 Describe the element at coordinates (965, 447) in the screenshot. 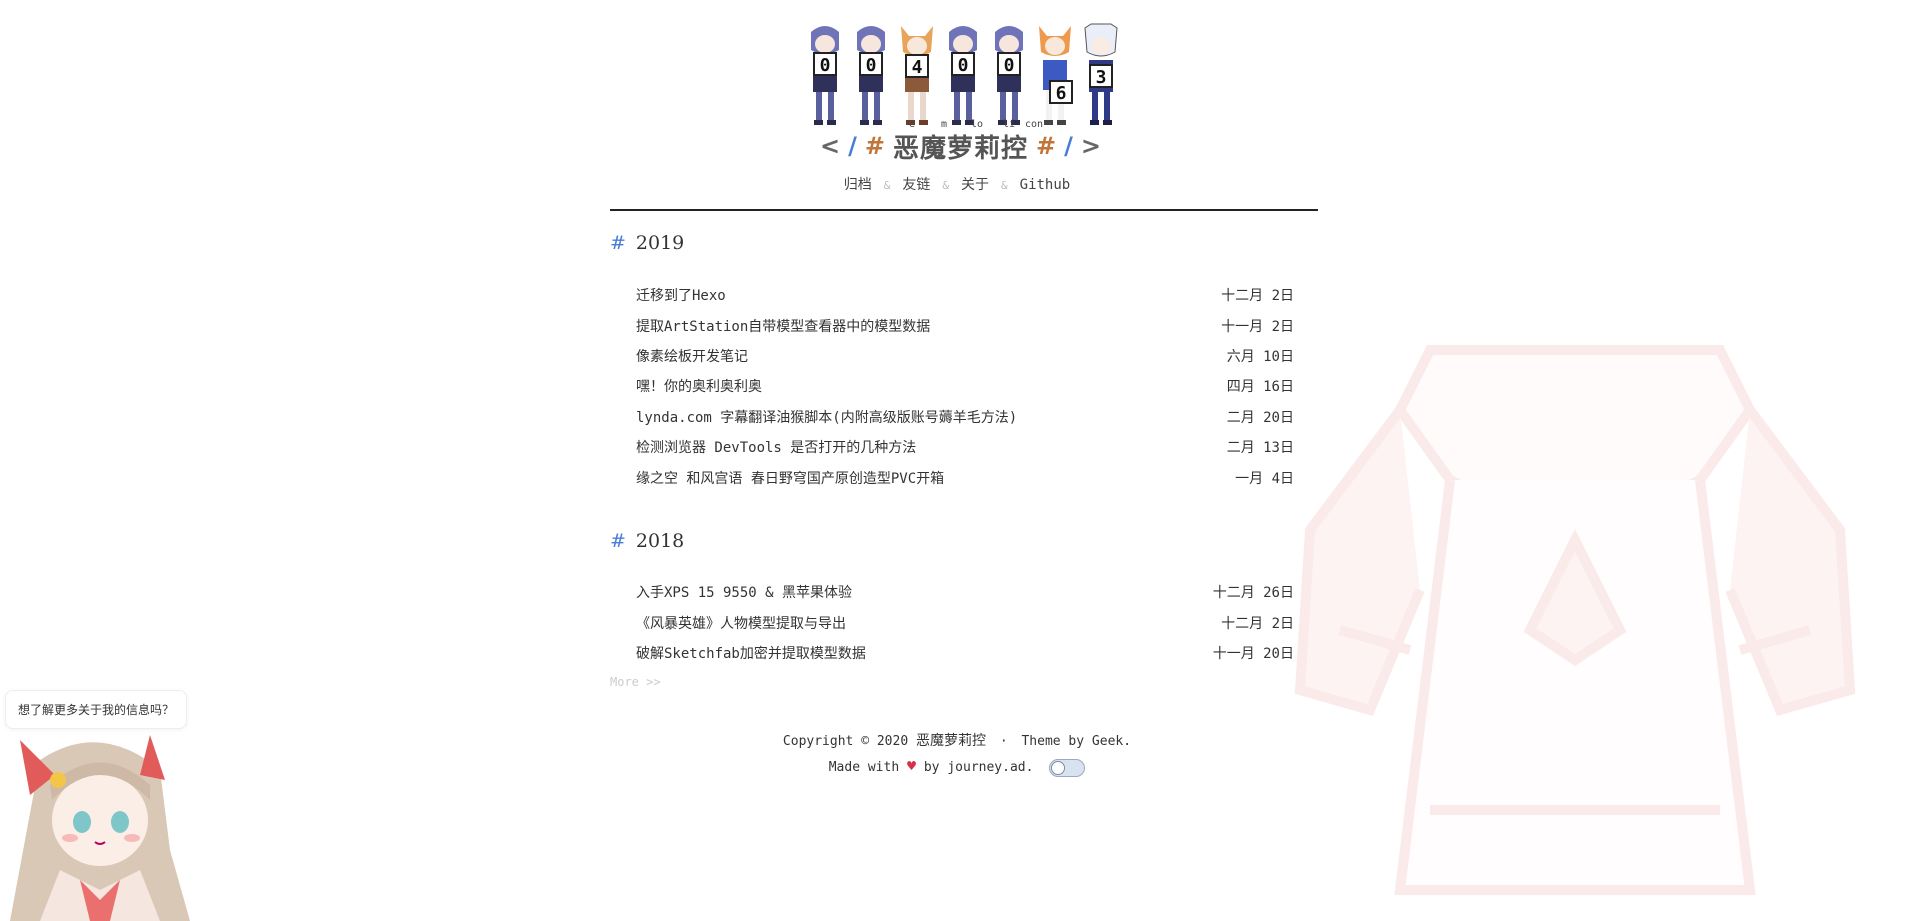

I see `post-item: 检测浏览器 DevTools 是否打开的几种方法 二月 13日` at that location.